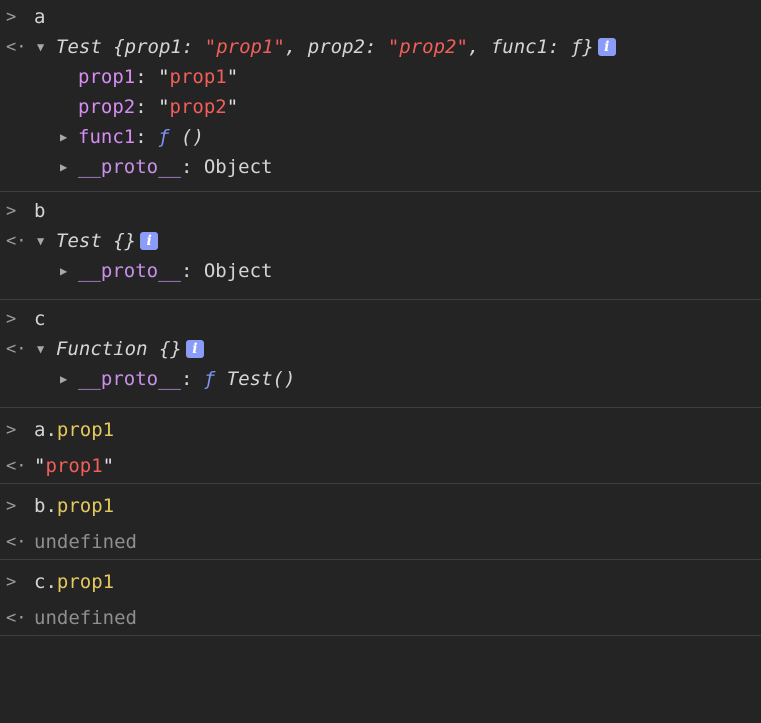 The image size is (761, 723). I want to click on input-line: > a, so click(380, 17).